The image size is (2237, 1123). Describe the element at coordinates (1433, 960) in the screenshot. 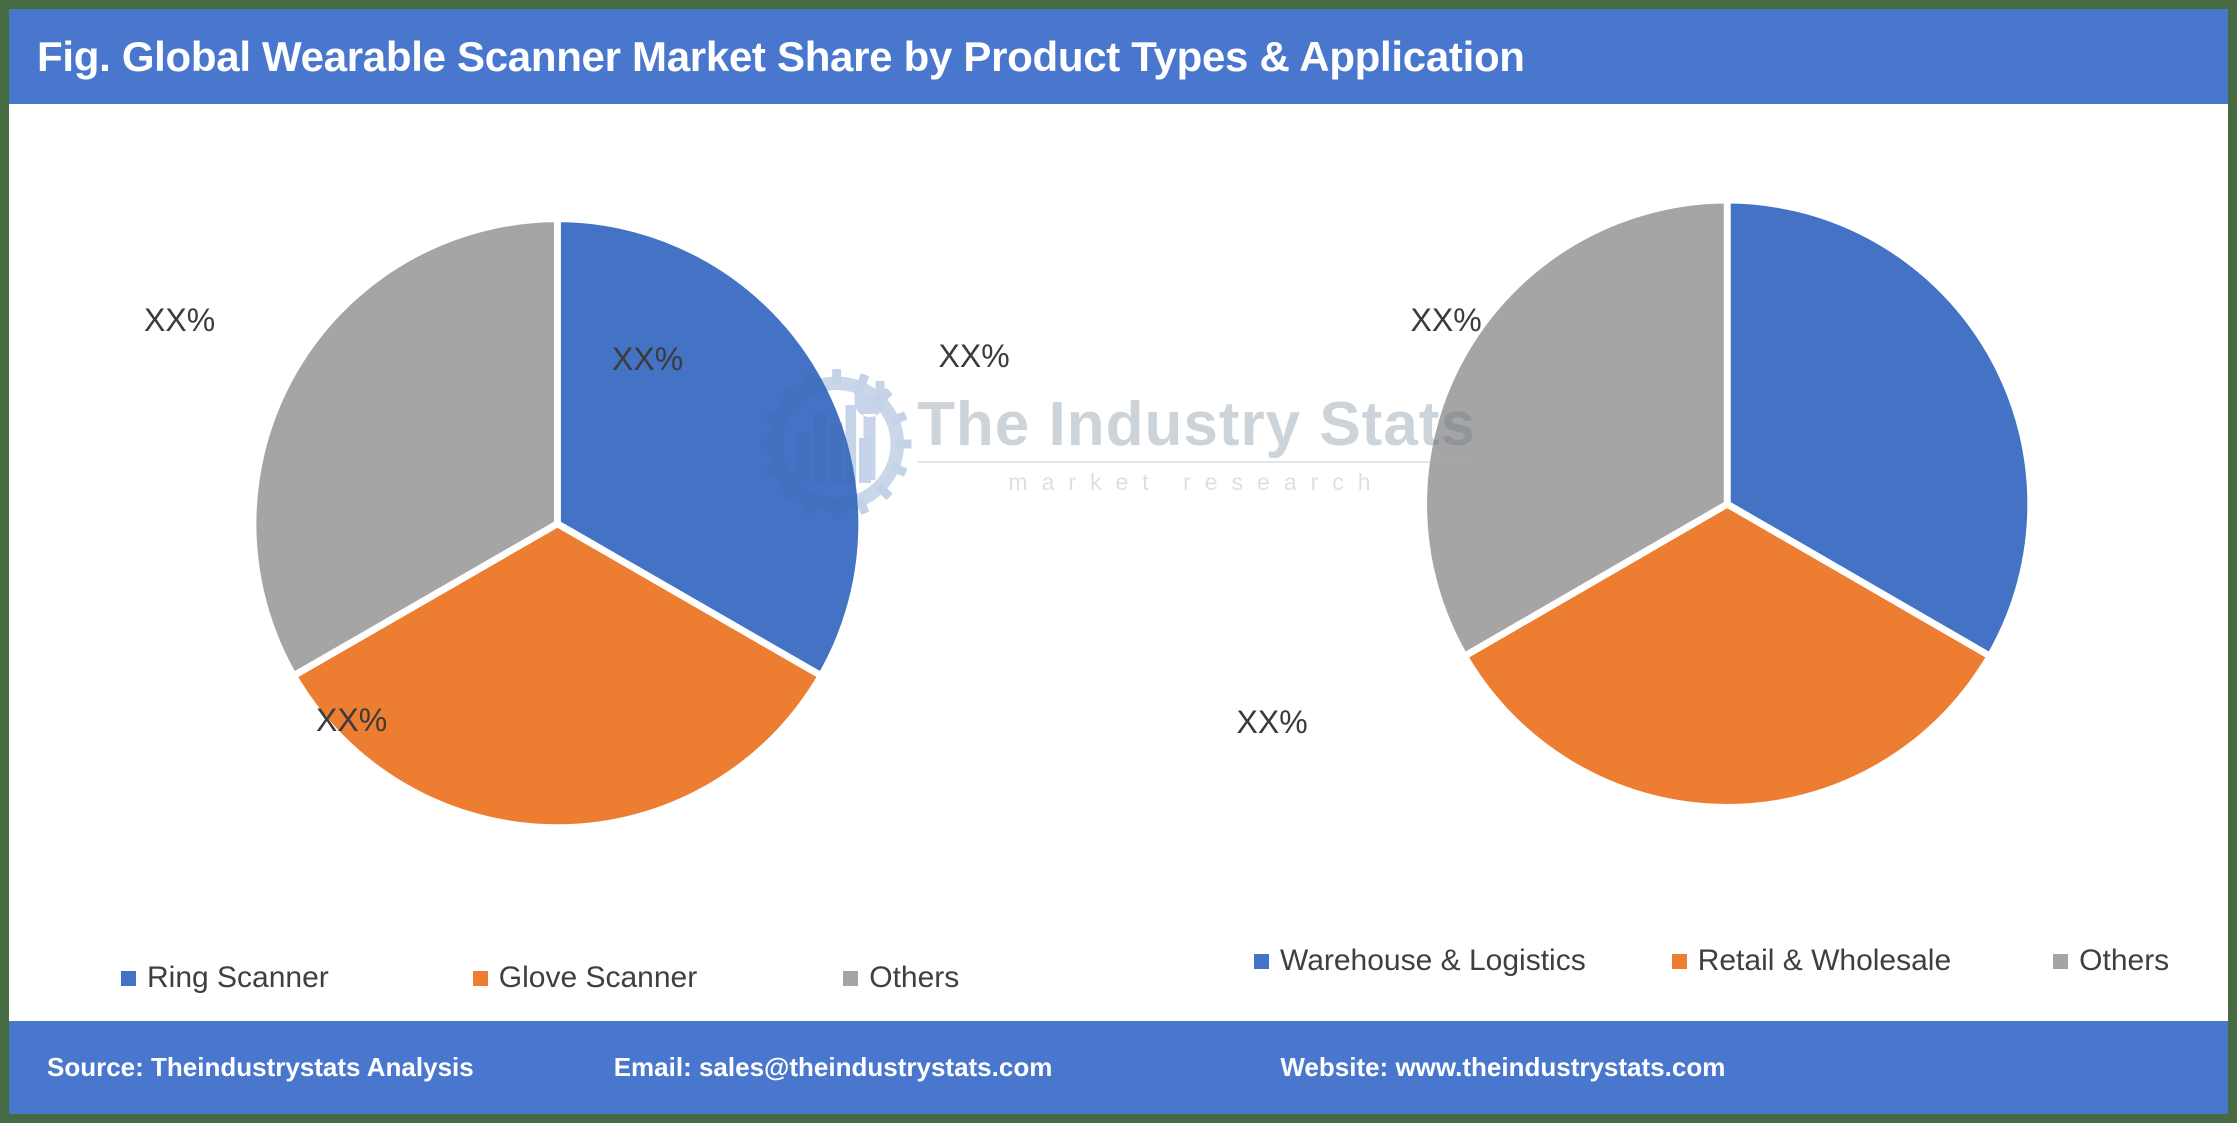

I see `legend-label: Warehouse & Logistics` at that location.